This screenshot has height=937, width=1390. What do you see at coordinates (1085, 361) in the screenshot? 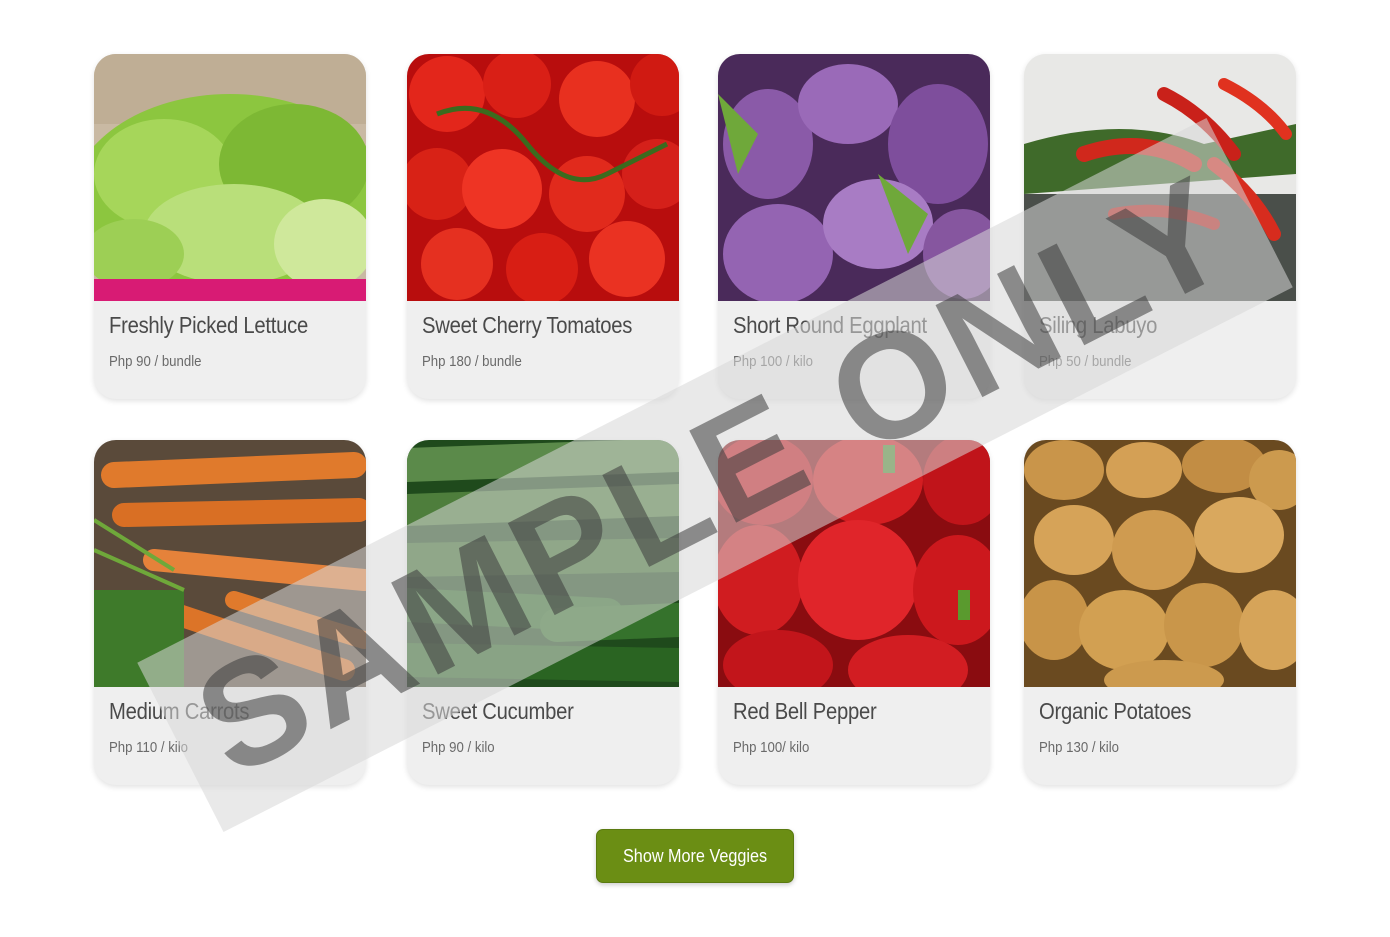
I see `product-price: Php 50 / bundle` at bounding box center [1085, 361].